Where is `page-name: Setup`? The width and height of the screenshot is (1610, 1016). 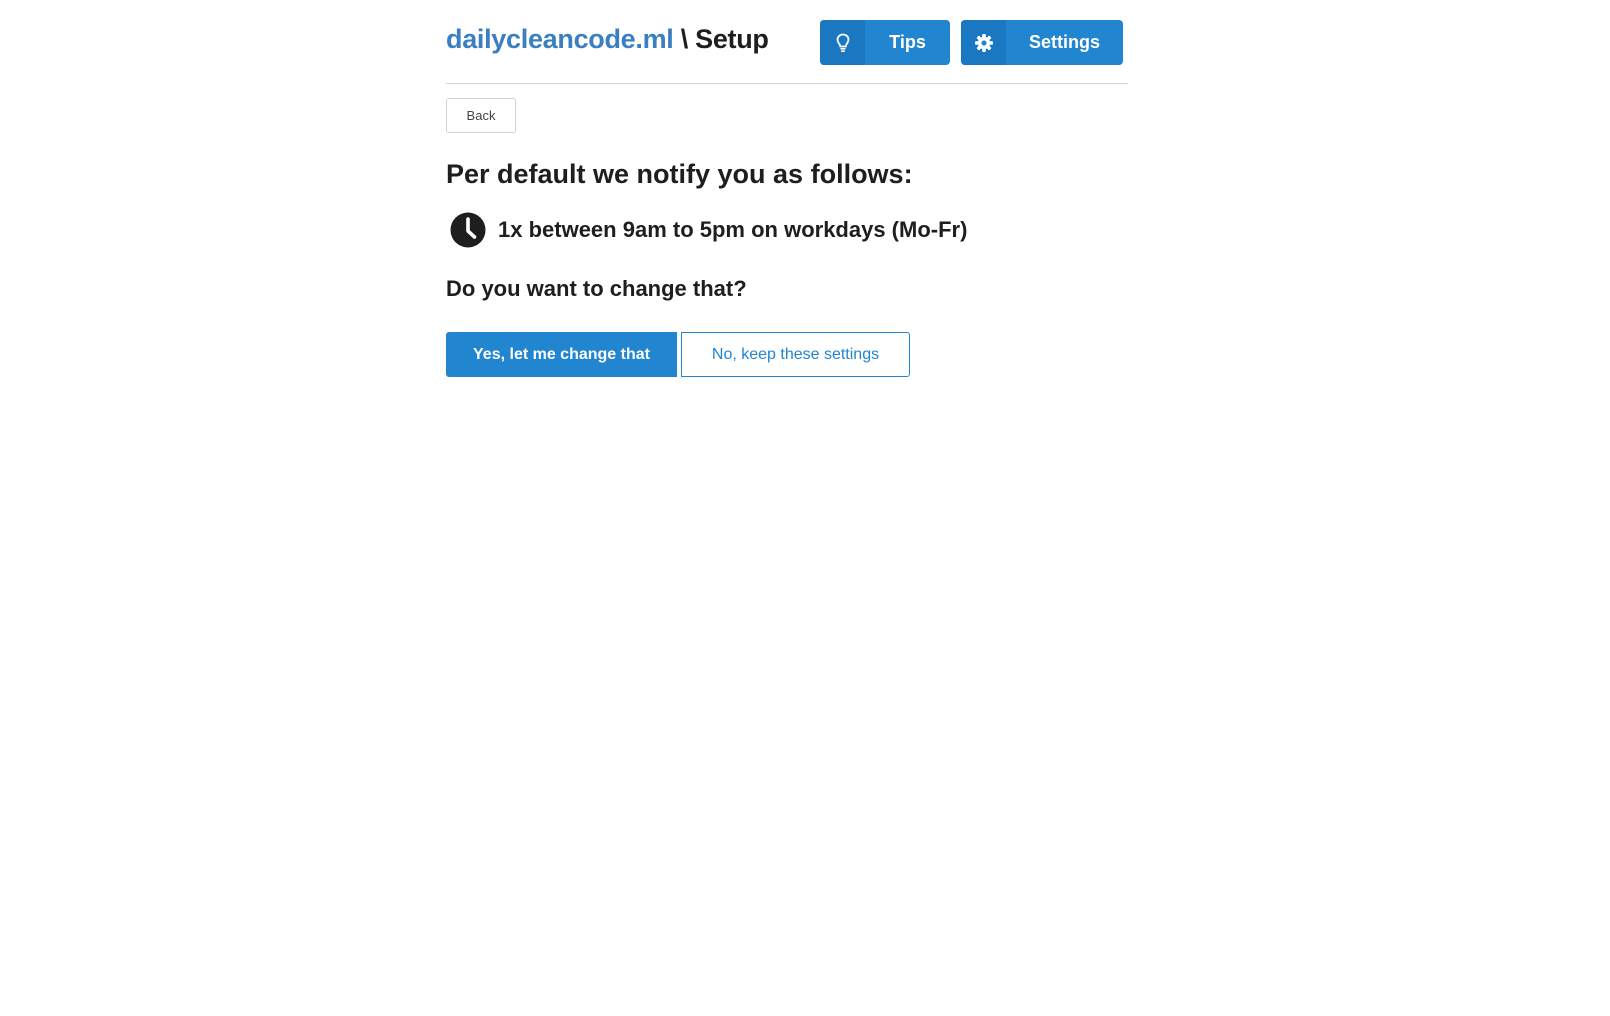 page-name: Setup is located at coordinates (732, 39).